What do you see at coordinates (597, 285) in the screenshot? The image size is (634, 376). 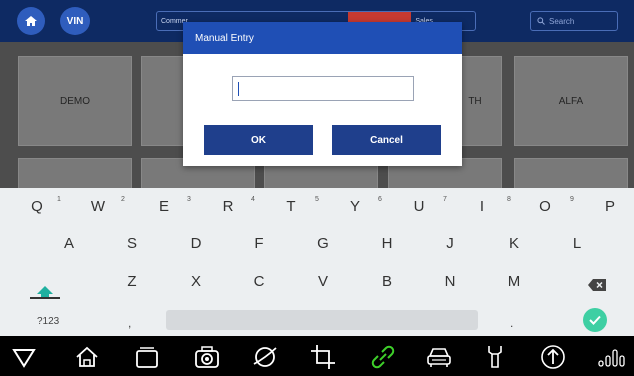 I see `backspace-icon` at bounding box center [597, 285].